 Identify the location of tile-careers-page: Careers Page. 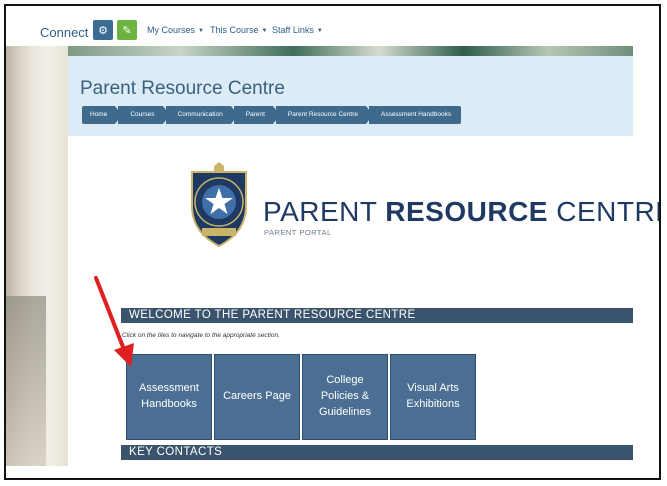
(257, 397).